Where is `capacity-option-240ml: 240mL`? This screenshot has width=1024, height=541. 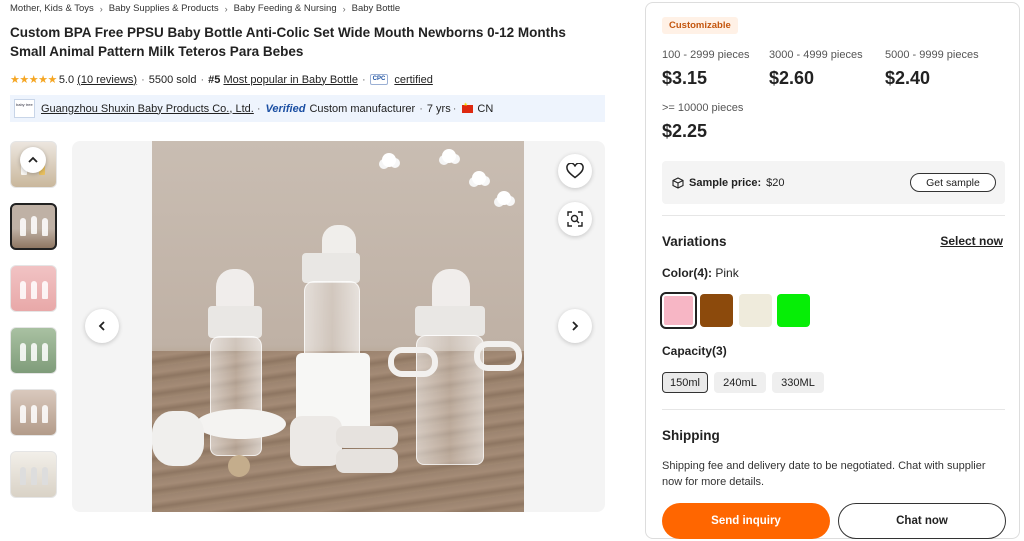
capacity-option-240ml: 240mL is located at coordinates (740, 382).